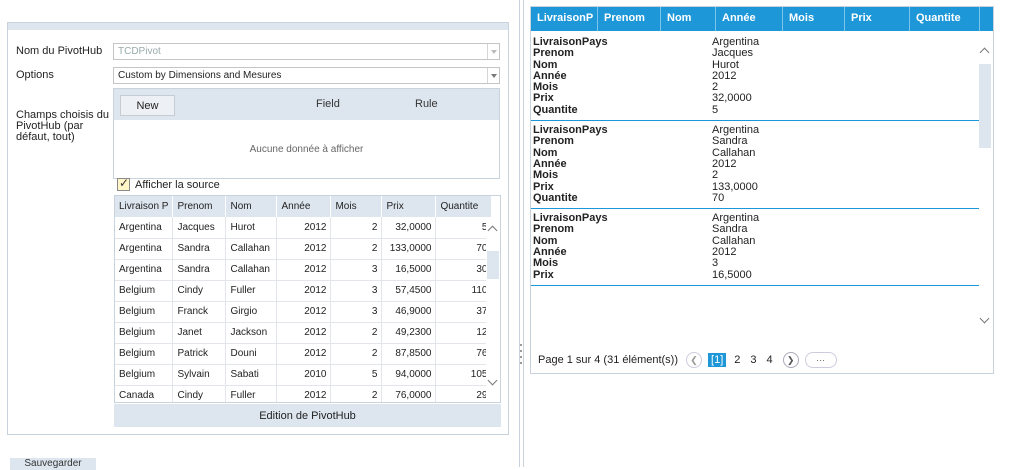  Describe the element at coordinates (306, 51) in the screenshot. I see `pivothub-name-combo: TCDPivot` at that location.